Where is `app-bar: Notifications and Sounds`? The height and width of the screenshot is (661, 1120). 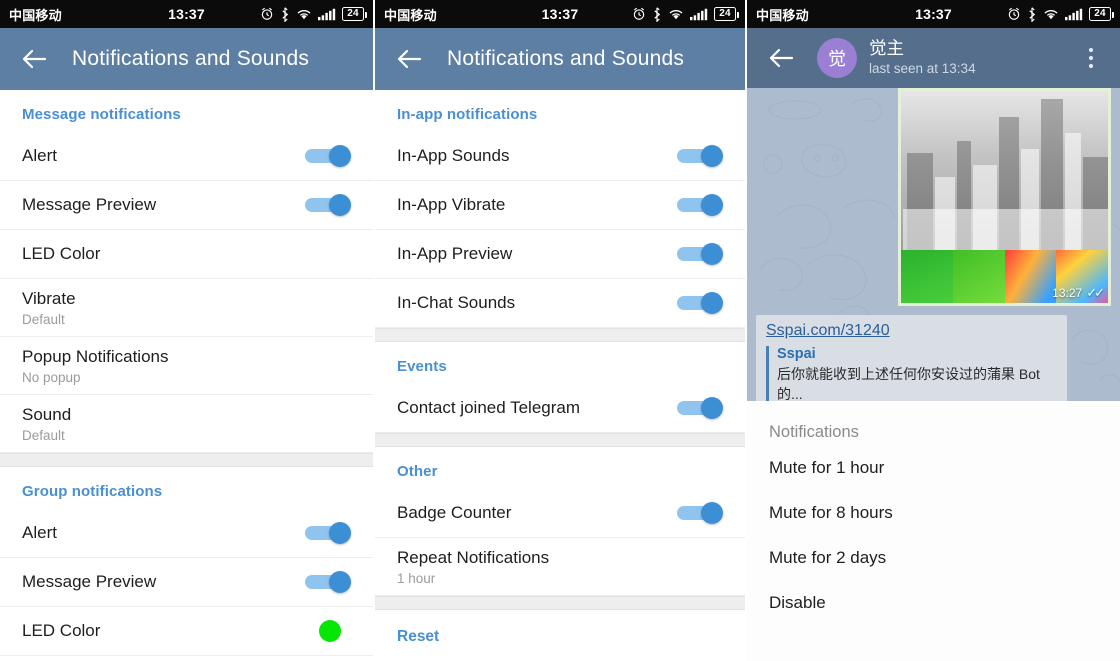
app-bar: Notifications and Sounds is located at coordinates (186, 59).